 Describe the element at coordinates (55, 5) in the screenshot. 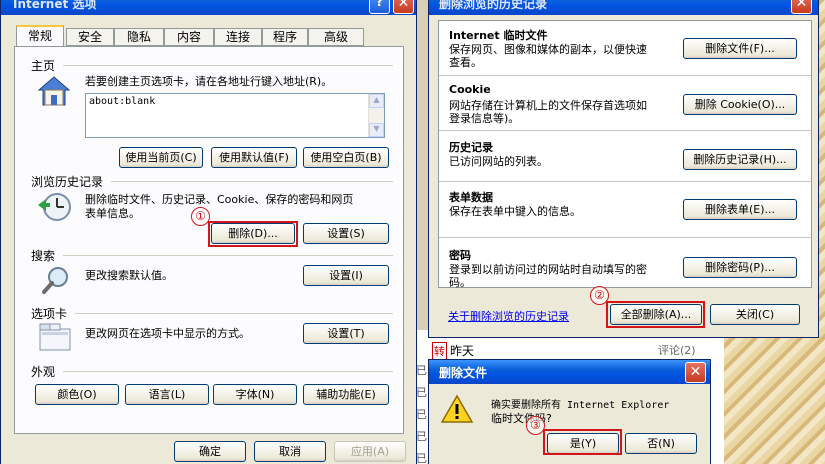

I see `dialog-title: Internet 选项` at that location.